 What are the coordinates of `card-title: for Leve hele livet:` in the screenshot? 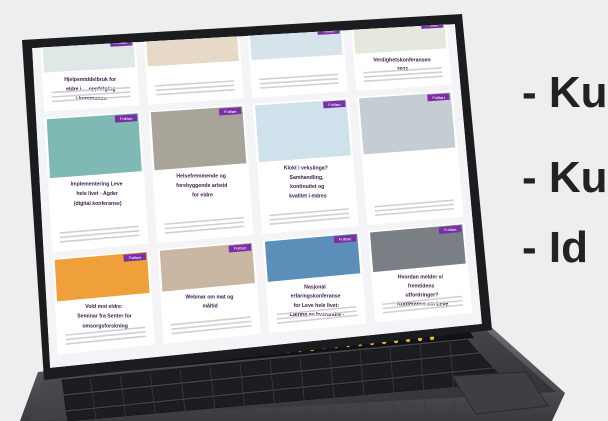 It's located at (317, 306).